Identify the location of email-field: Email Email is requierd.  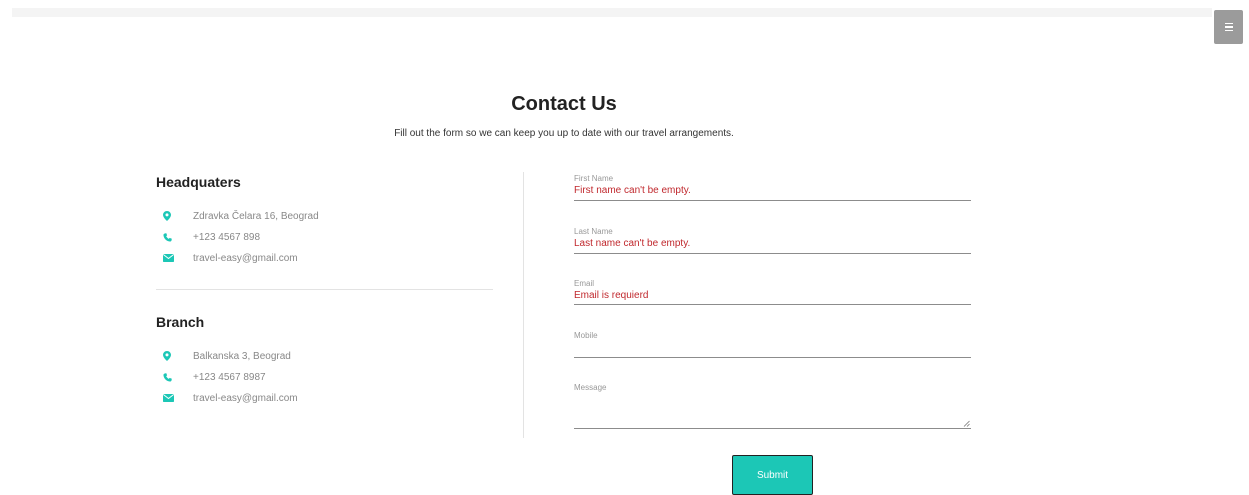
(772, 293).